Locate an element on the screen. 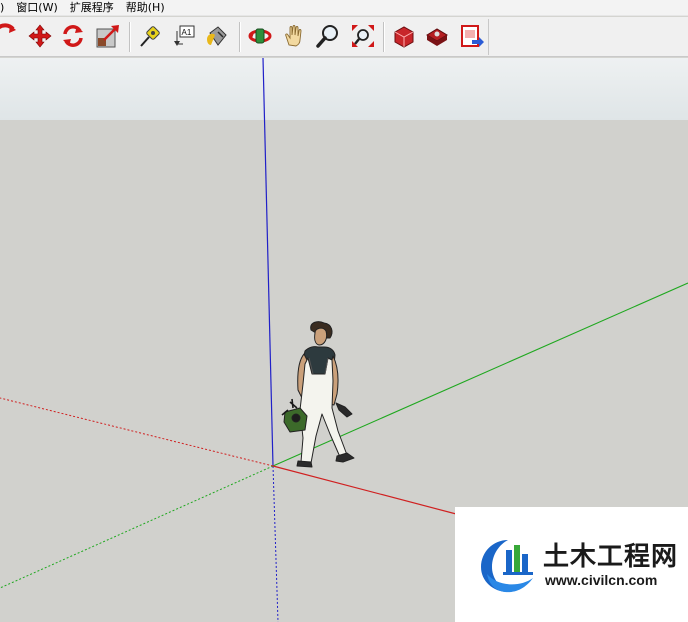 This screenshot has height=622, width=688. text-tool-button: A1 is located at coordinates (184, 36).